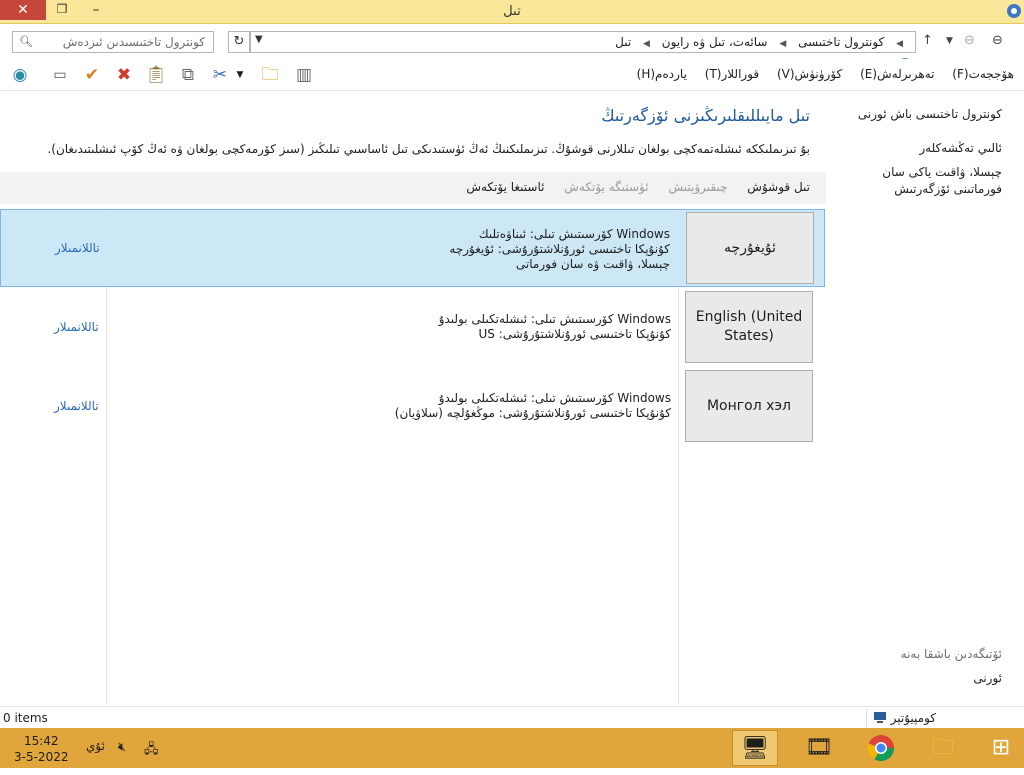 Image resolution: width=1024 pixels, height=775 pixels. I want to click on menu-file: ھۆججەت(F), so click(983, 74).